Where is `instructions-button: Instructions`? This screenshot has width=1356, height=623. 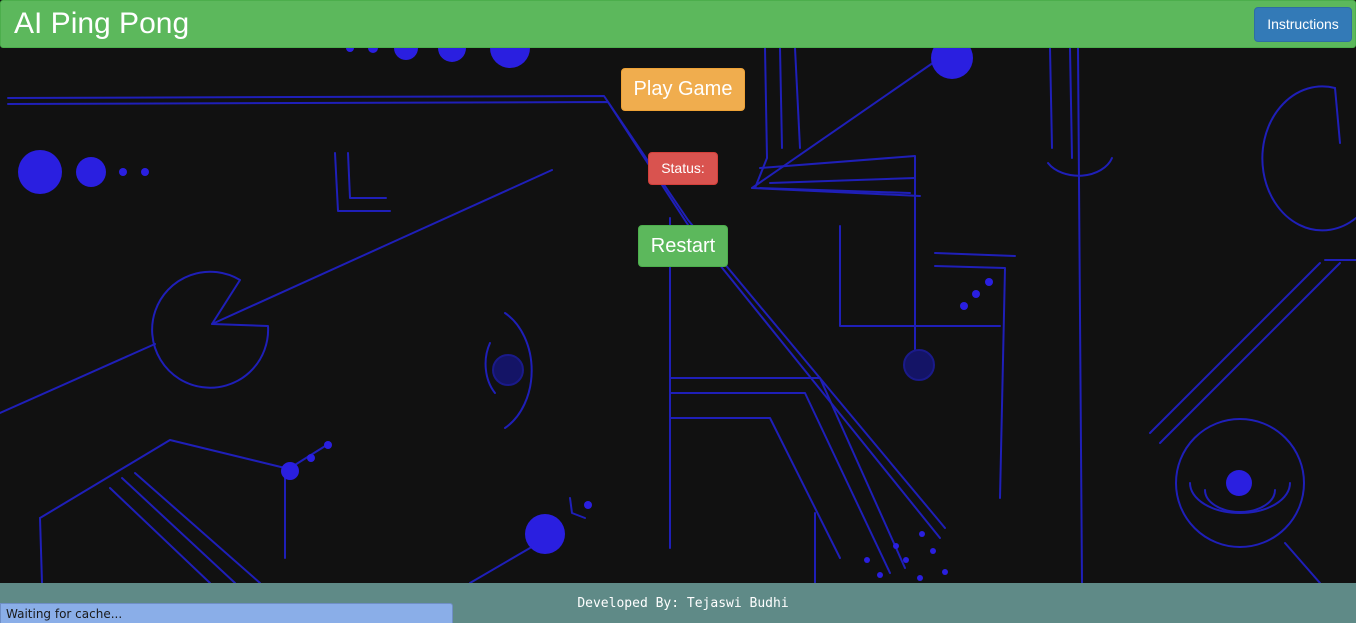 instructions-button: Instructions is located at coordinates (1303, 24).